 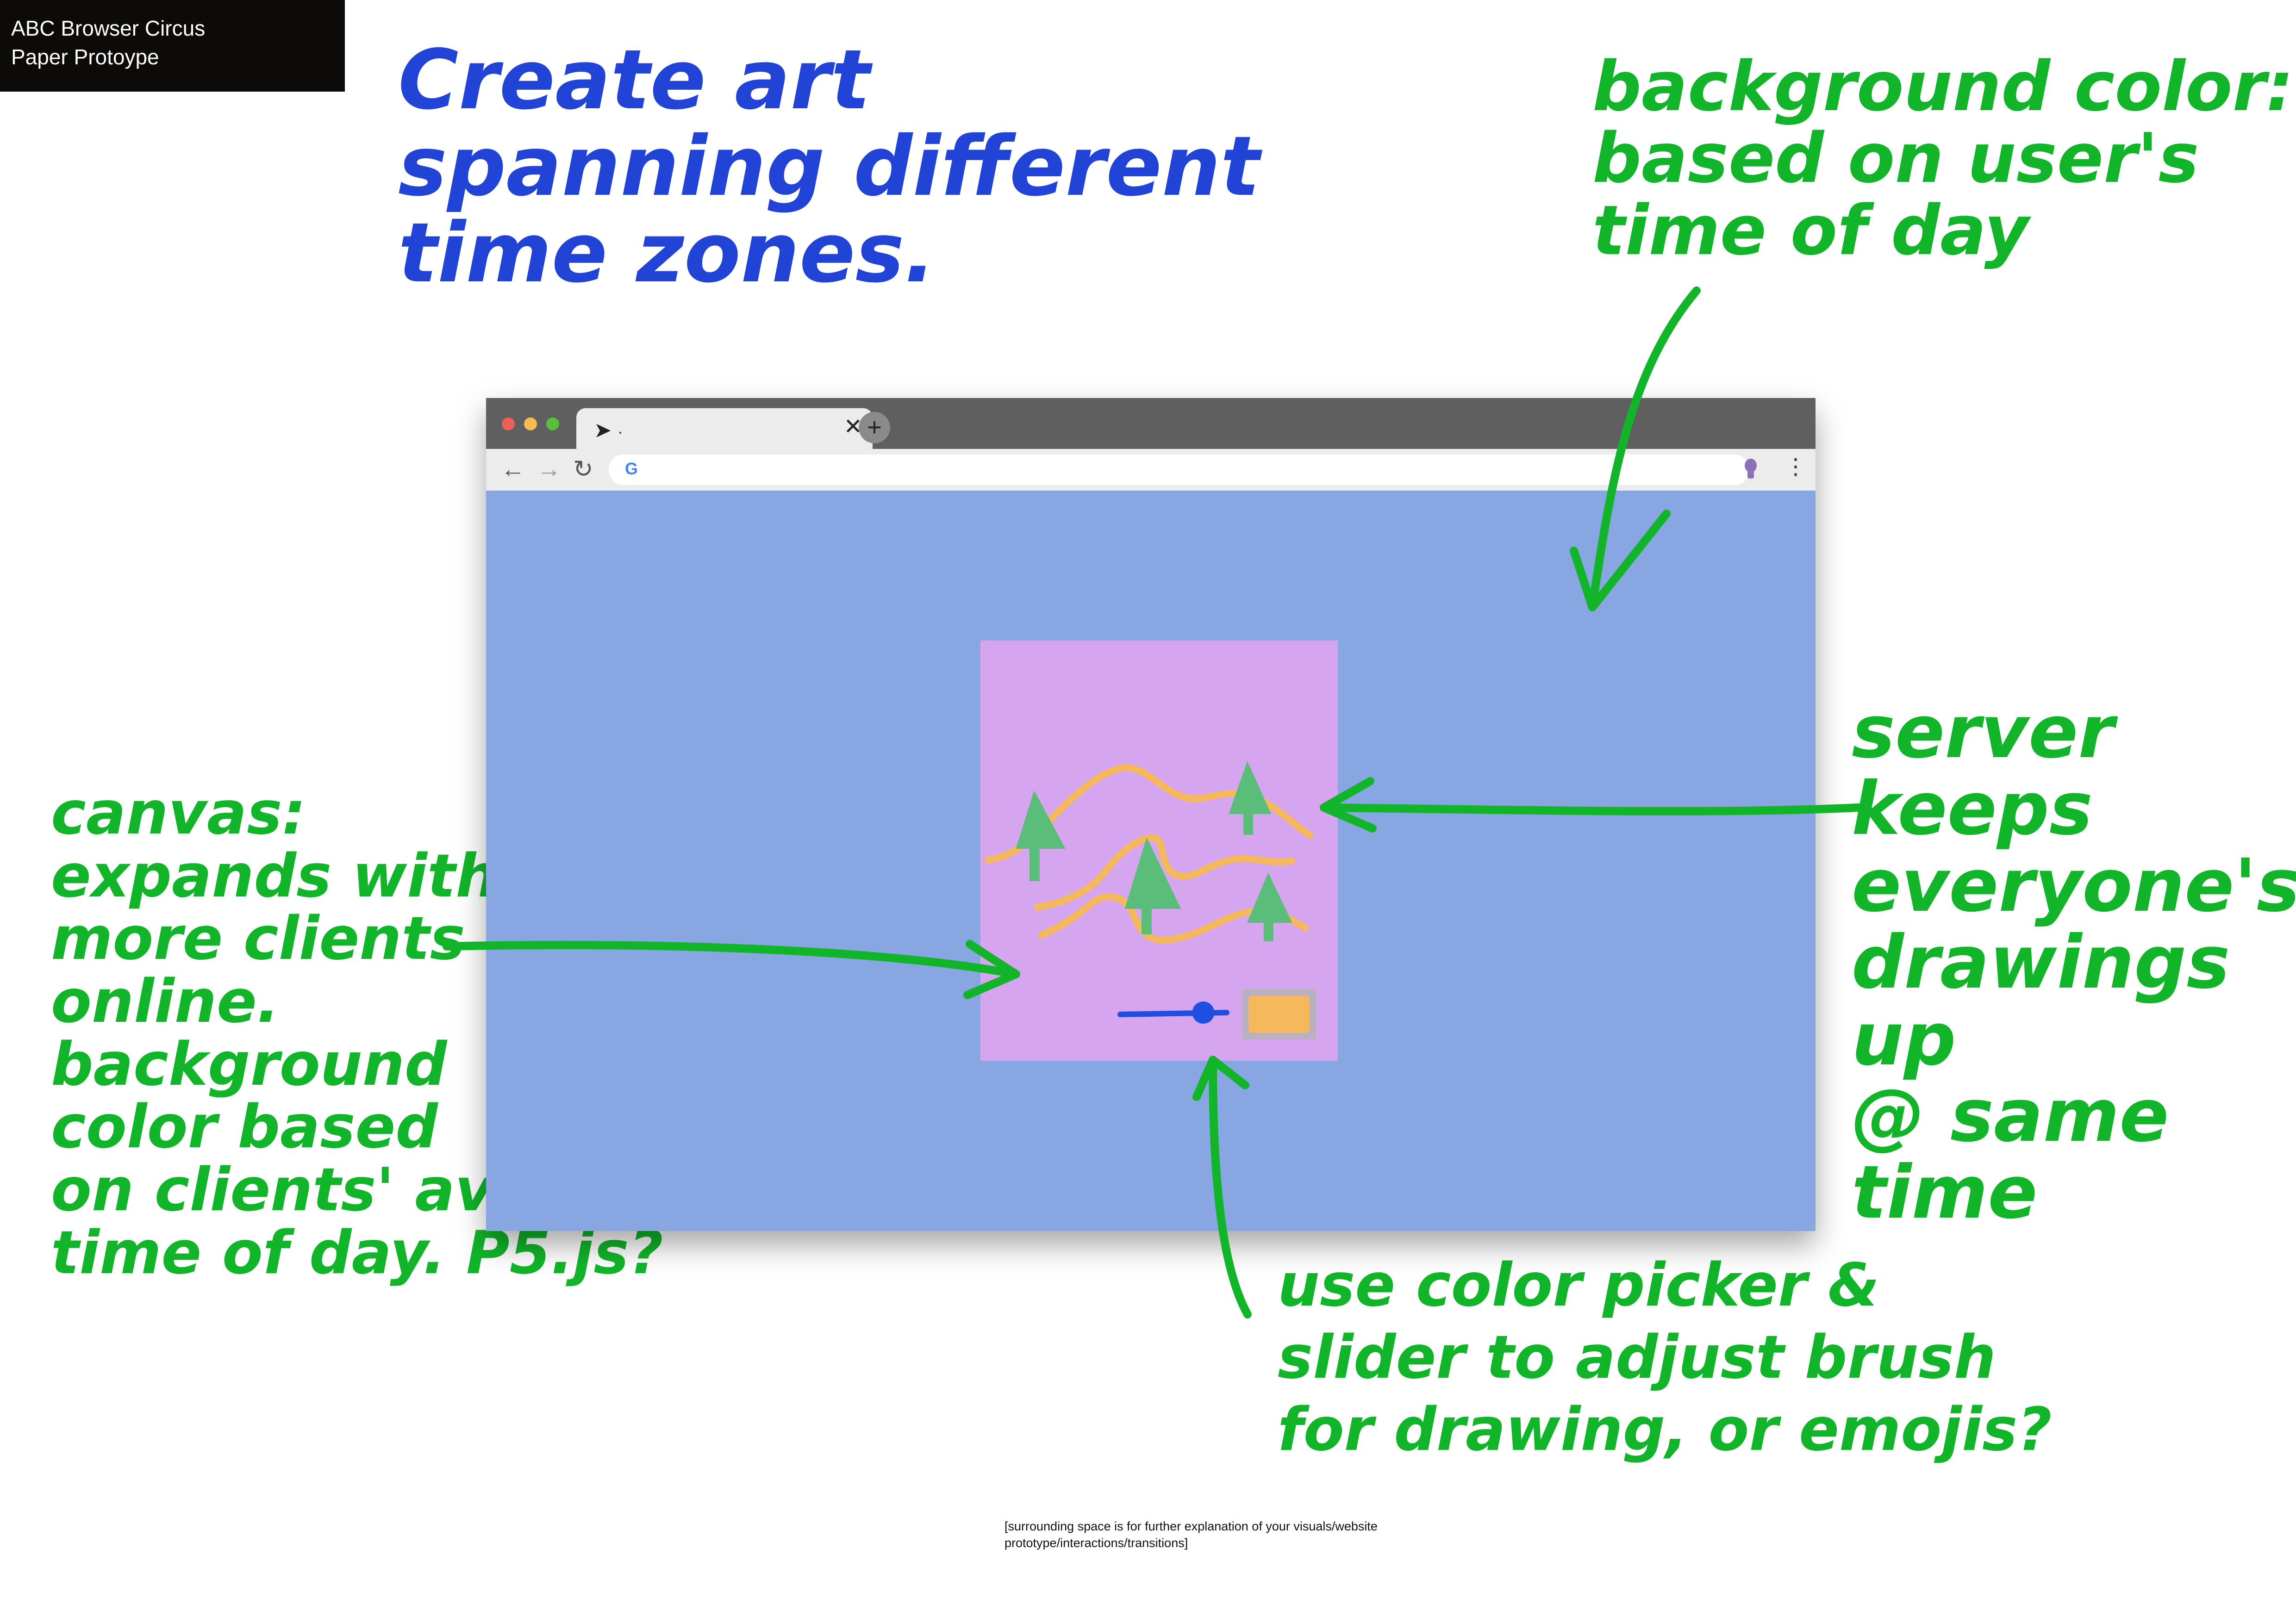 I want to click on picker-arrow, so click(x=1230, y=1188).